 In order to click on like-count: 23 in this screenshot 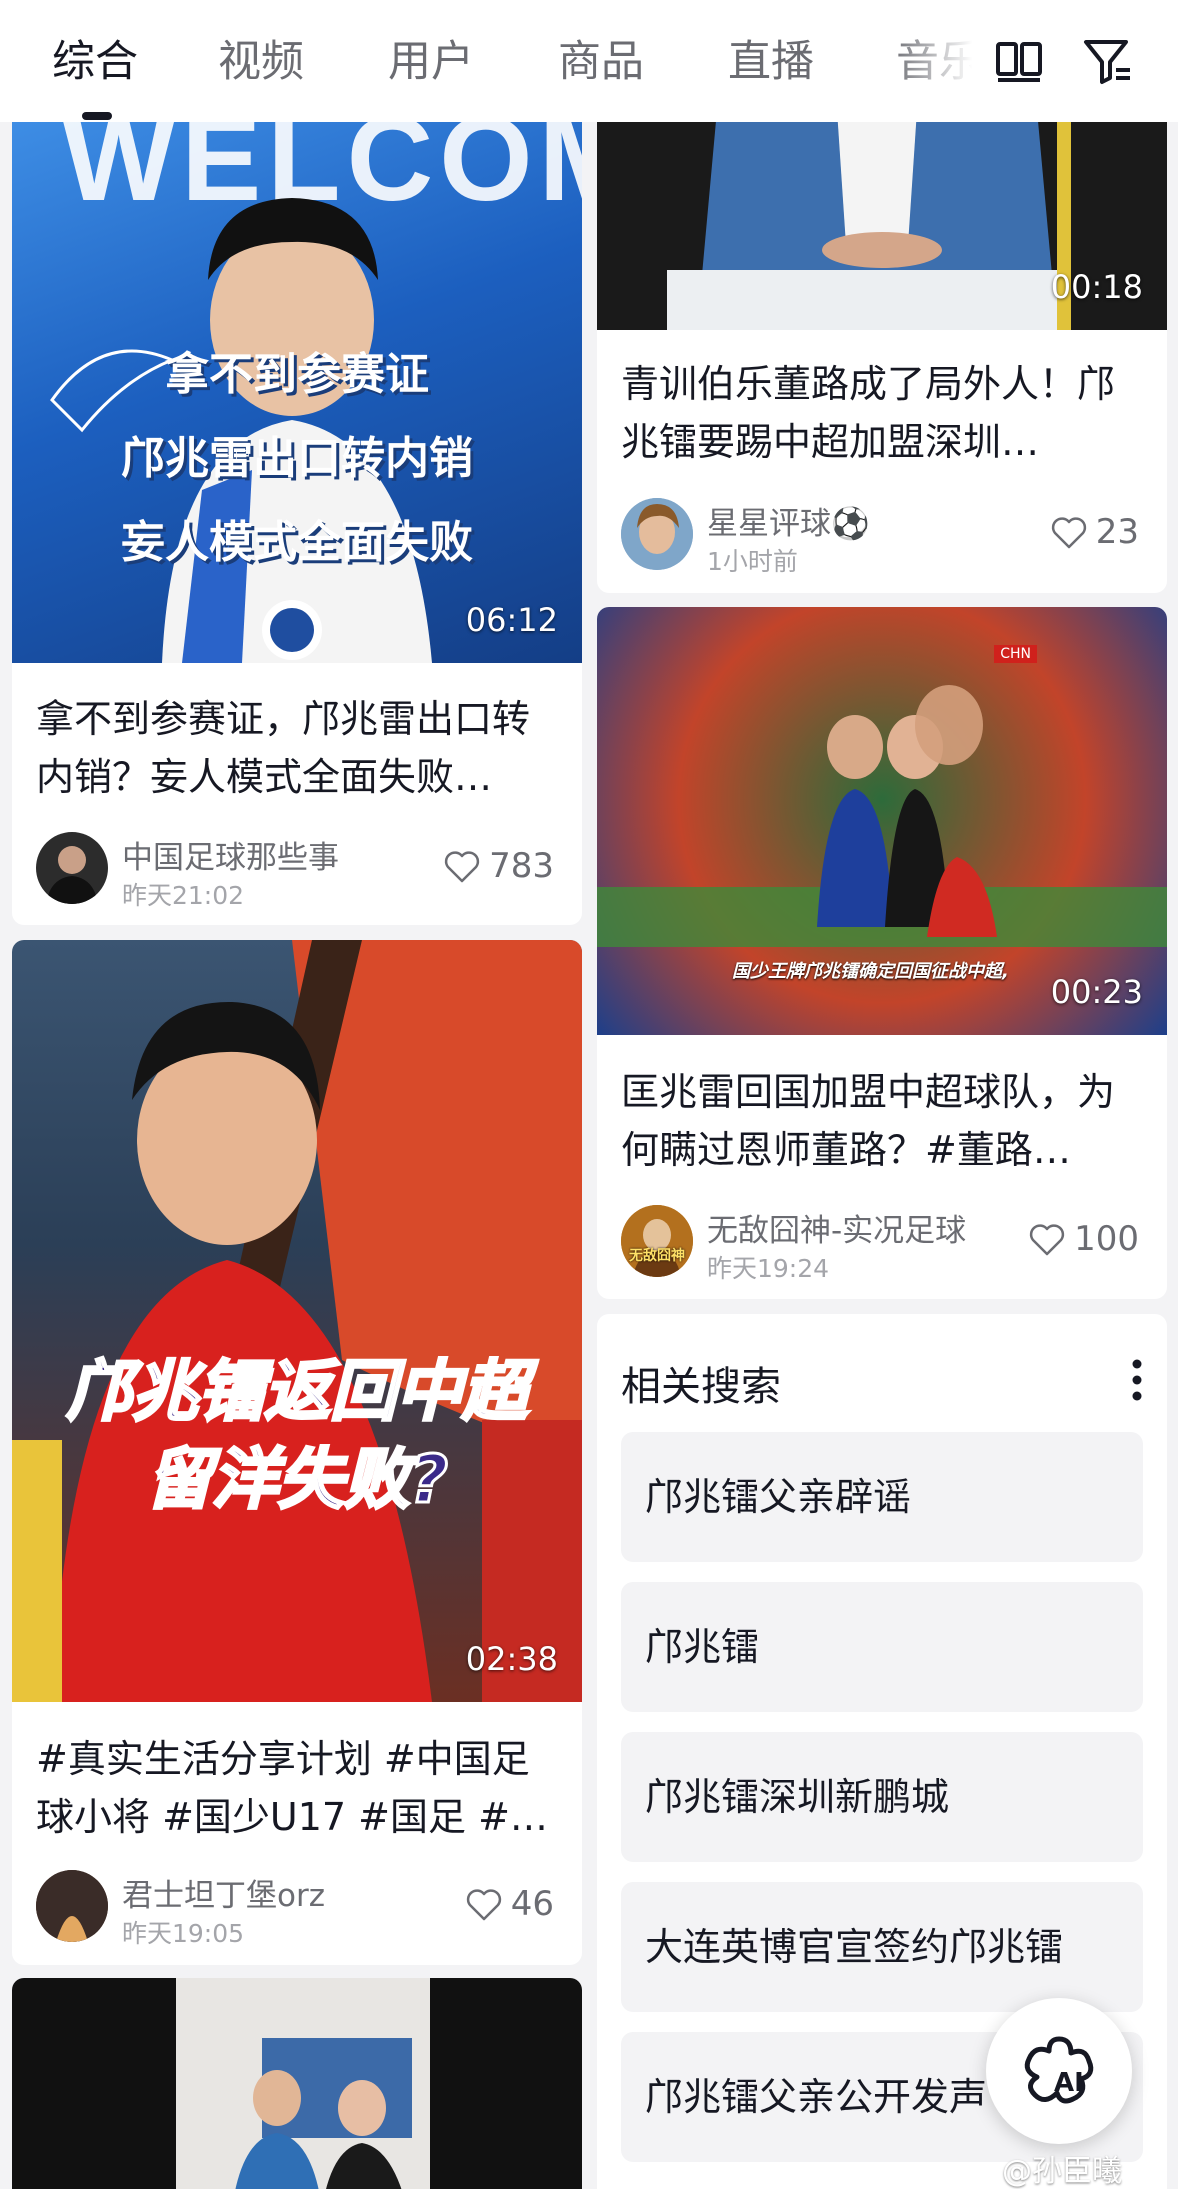, I will do `click(1094, 532)`.